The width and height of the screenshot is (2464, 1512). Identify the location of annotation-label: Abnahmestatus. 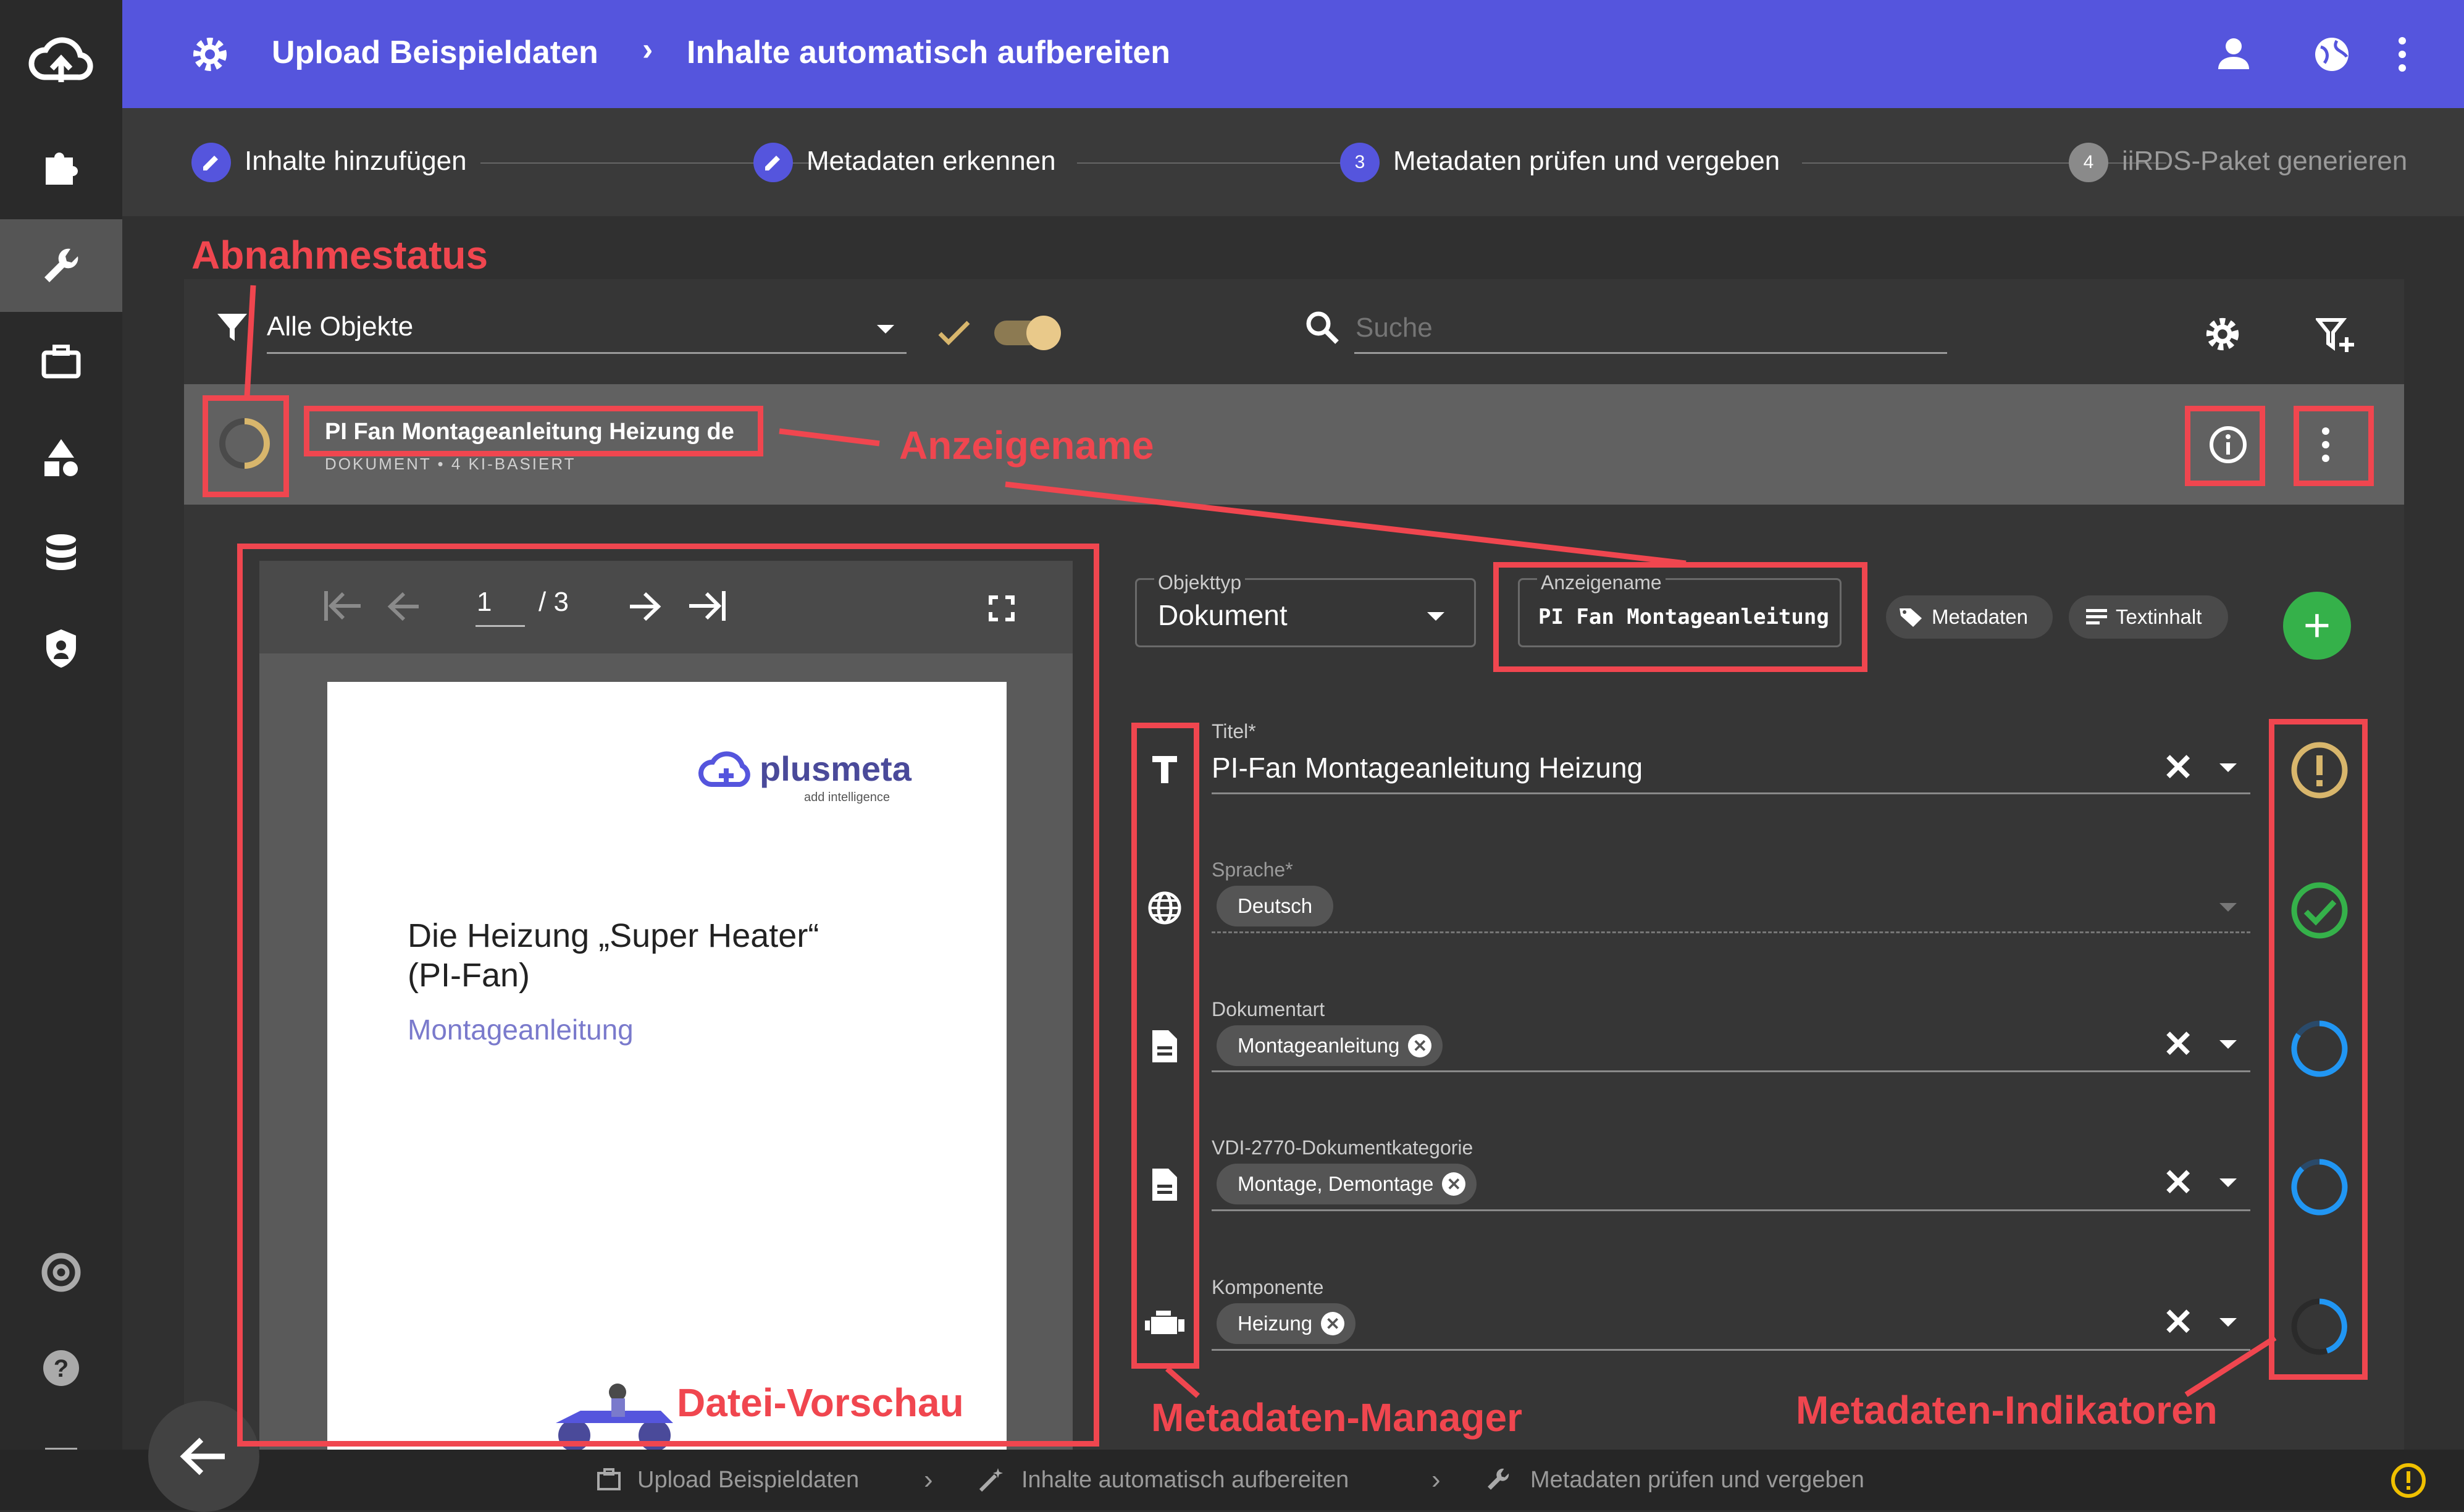
(340, 255).